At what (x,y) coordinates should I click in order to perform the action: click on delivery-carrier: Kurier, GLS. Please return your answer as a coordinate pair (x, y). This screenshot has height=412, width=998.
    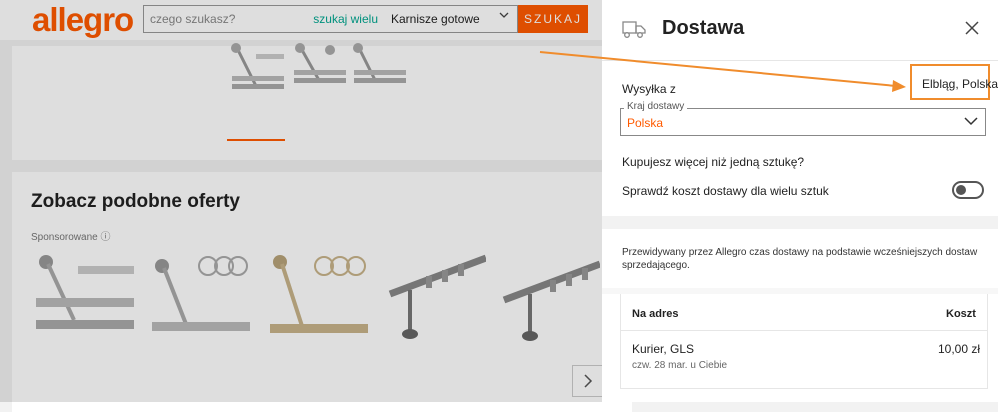
    Looking at the image, I should click on (663, 349).